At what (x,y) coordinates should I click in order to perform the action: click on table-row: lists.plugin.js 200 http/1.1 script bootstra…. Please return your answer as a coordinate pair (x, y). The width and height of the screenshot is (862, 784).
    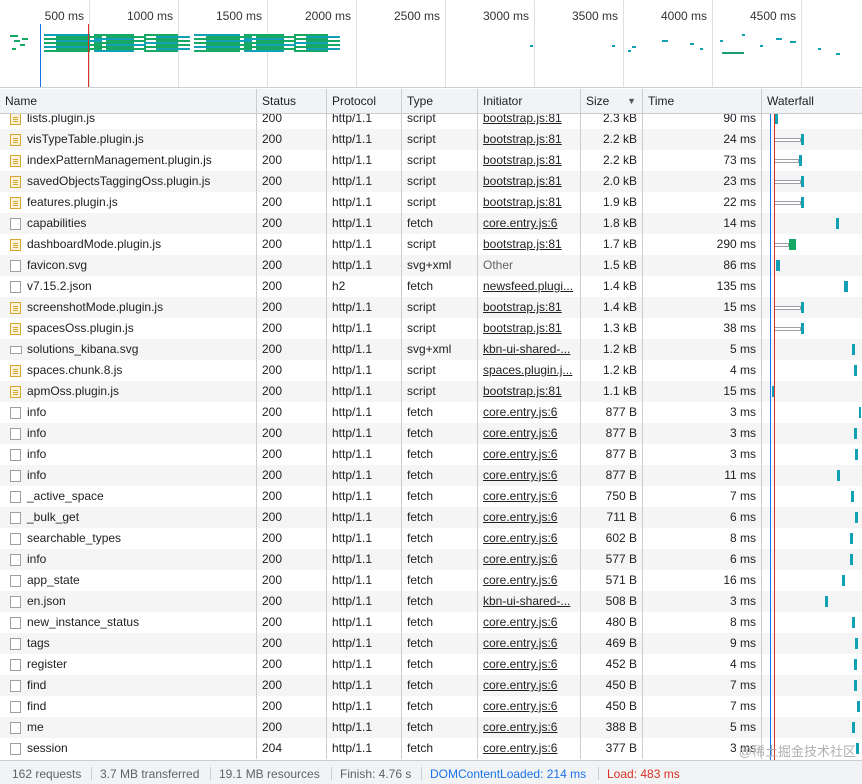
    Looking at the image, I should click on (431, 121).